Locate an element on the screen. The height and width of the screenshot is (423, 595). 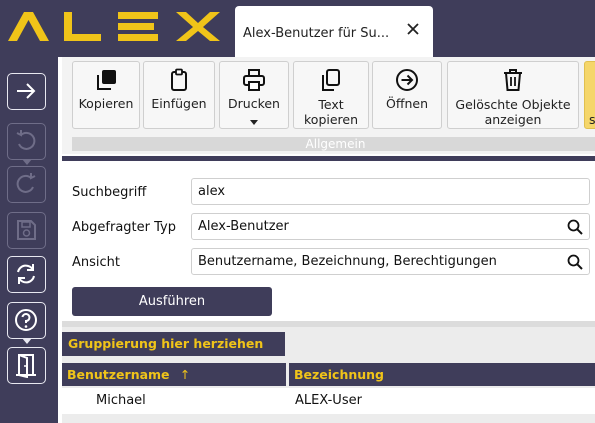
printer-icon is located at coordinates (254, 80).